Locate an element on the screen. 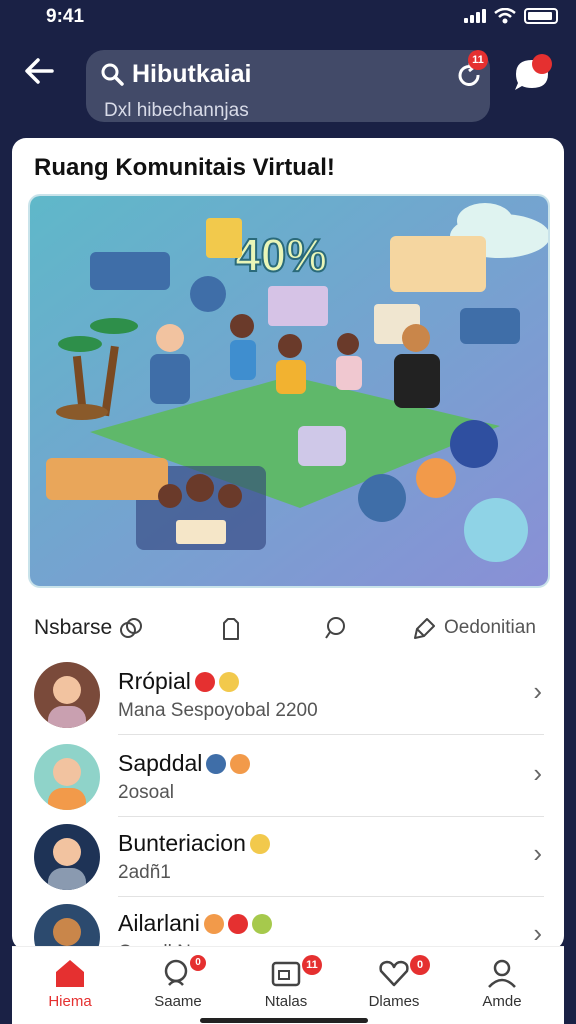 Image resolution: width=576 pixels, height=1024 pixels. list-item-subtitle: Mana Sespoyobal 2200 is located at coordinates (218, 710).